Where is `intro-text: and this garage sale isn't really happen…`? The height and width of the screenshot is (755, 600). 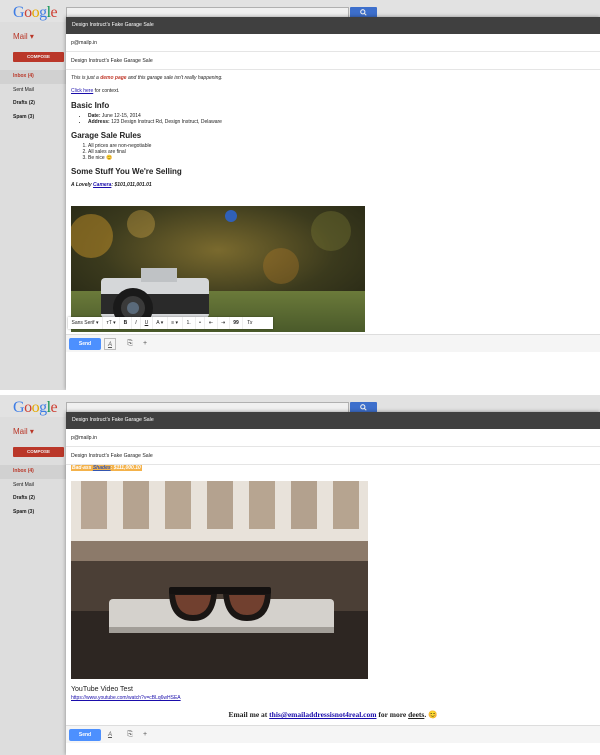
intro-text: and this garage sale isn't really happen… is located at coordinates (174, 78).